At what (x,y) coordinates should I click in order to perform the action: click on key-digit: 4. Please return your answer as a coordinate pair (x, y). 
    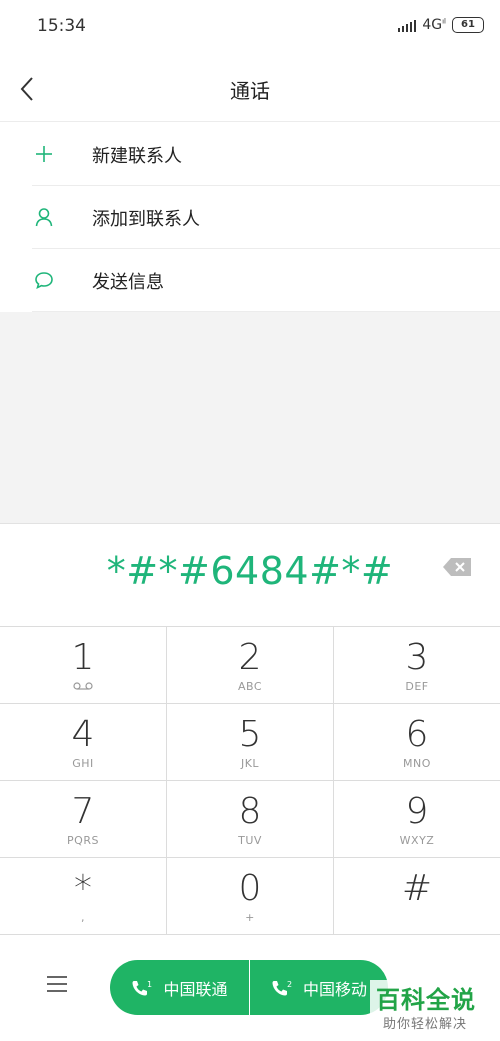
    Looking at the image, I should click on (83, 734).